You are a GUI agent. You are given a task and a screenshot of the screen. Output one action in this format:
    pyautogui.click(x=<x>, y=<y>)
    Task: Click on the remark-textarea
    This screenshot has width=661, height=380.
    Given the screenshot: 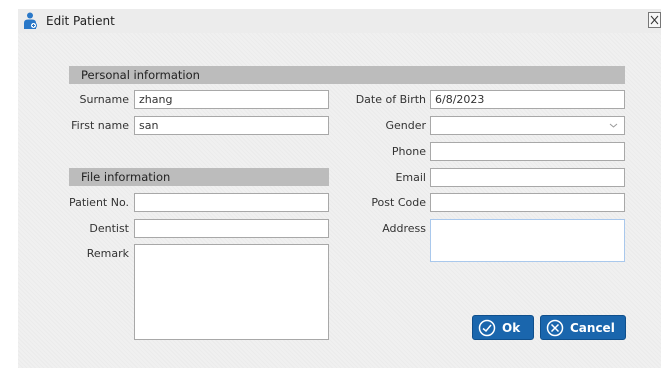 What is the action you would take?
    pyautogui.click(x=231, y=292)
    